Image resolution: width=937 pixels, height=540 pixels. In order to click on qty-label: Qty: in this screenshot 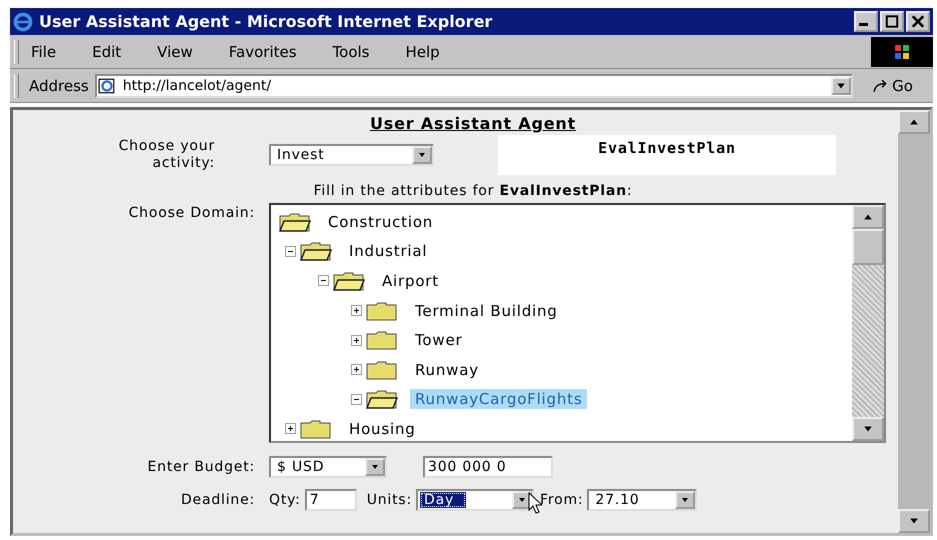, I will do `click(285, 500)`.